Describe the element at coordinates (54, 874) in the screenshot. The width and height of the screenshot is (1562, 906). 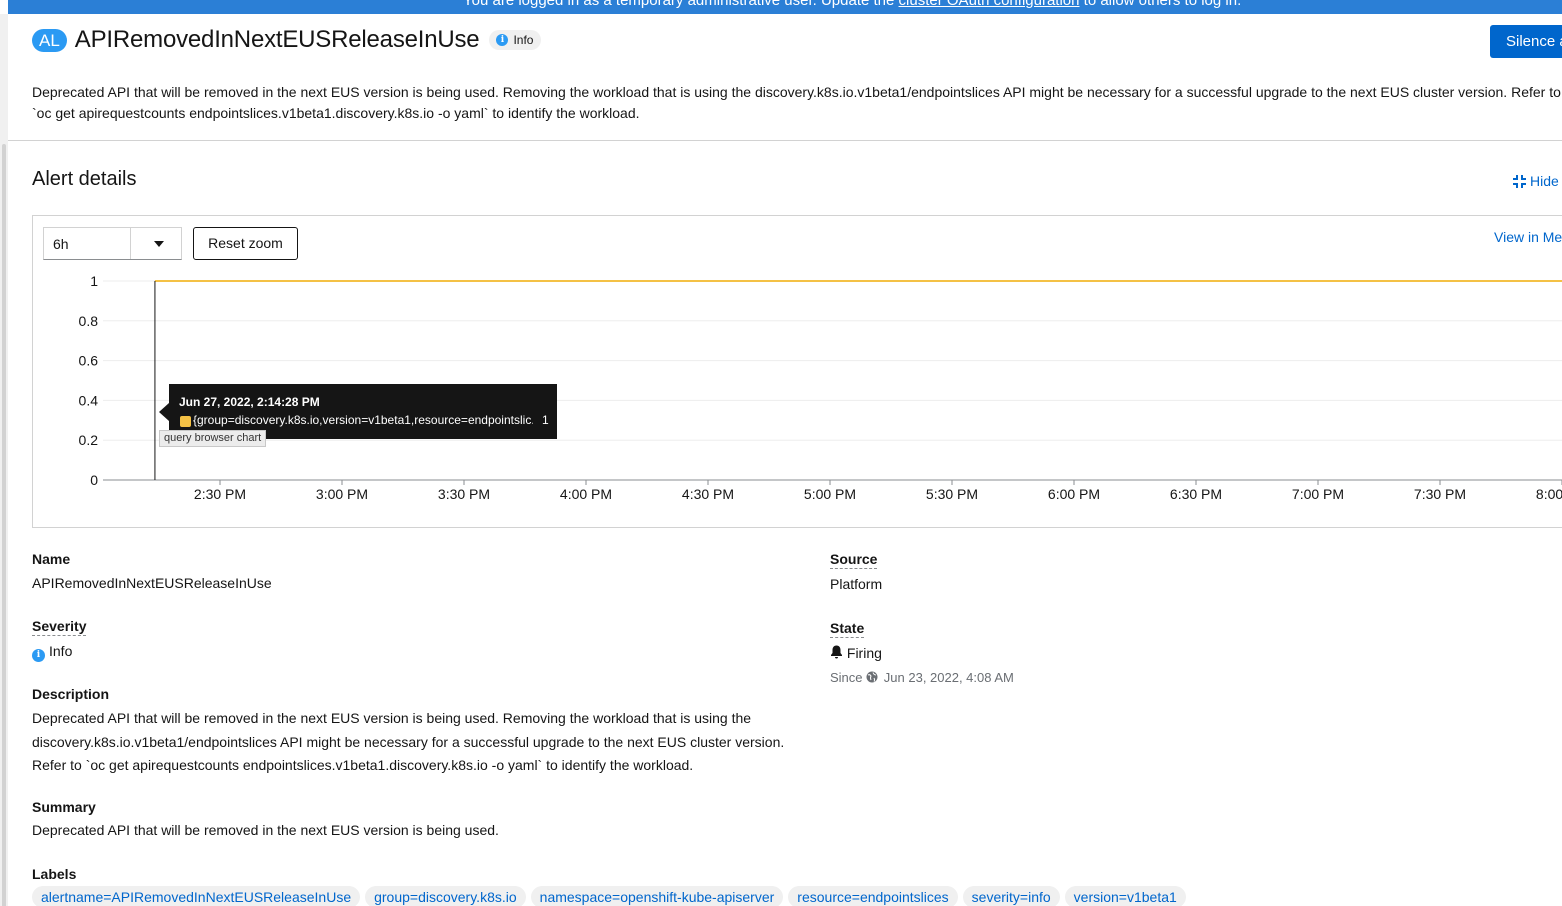
I see `labels-label: Labels` at that location.